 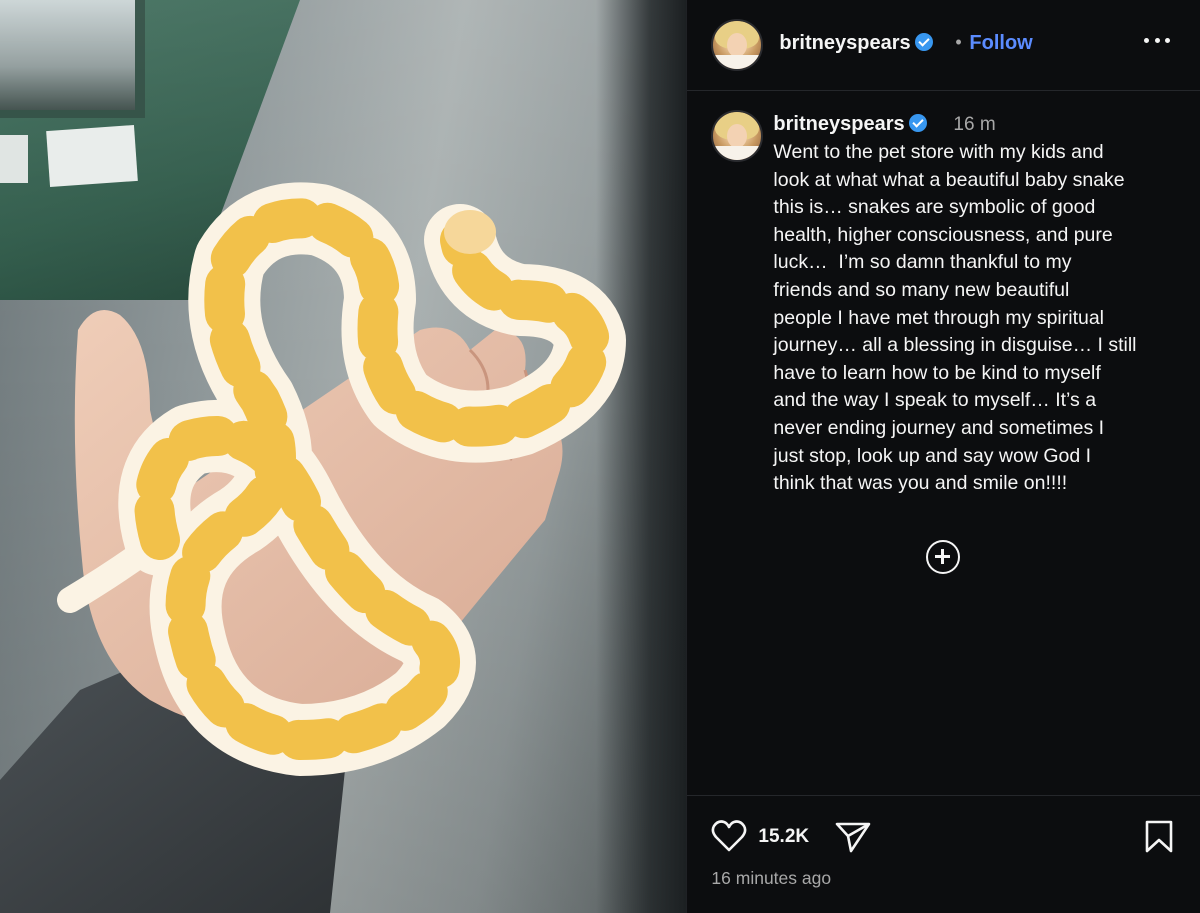 What do you see at coordinates (839, 124) in the screenshot?
I see `caption-username-text: britneyspears` at bounding box center [839, 124].